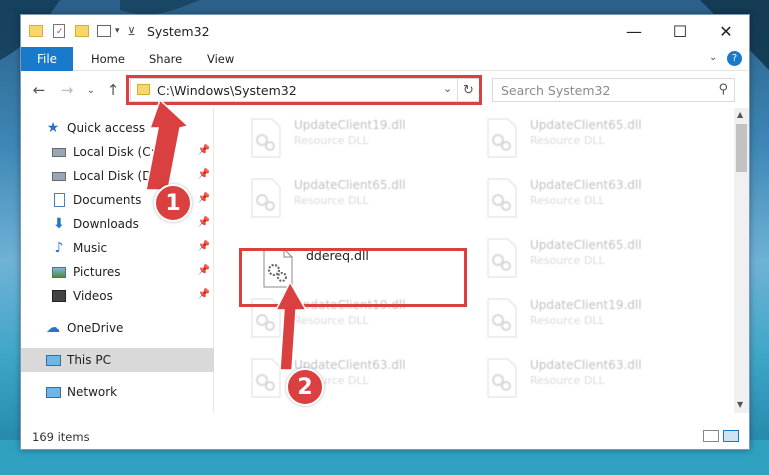 The height and width of the screenshot is (475, 769). I want to click on sidebar-item-music: ♪ Music 📌, so click(117, 248).